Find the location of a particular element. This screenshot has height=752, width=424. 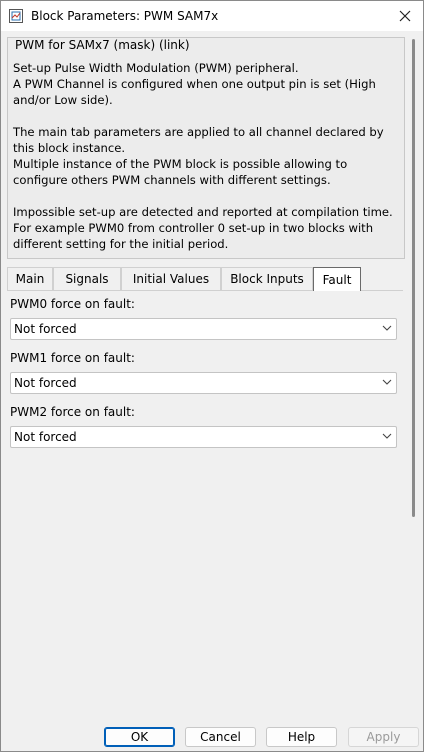

pwm2-fault-select: Not forced is located at coordinates (203, 437).